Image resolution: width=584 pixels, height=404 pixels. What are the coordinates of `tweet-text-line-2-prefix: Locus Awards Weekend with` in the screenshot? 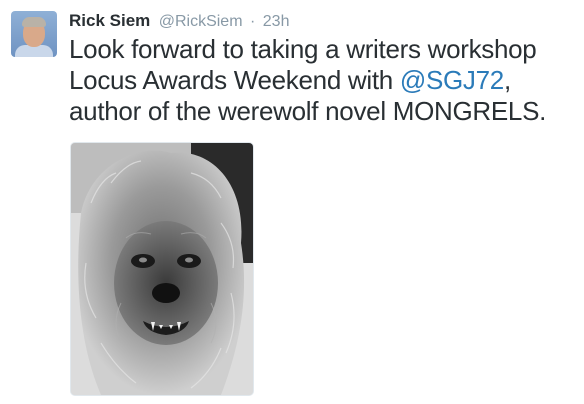 It's located at (234, 80).